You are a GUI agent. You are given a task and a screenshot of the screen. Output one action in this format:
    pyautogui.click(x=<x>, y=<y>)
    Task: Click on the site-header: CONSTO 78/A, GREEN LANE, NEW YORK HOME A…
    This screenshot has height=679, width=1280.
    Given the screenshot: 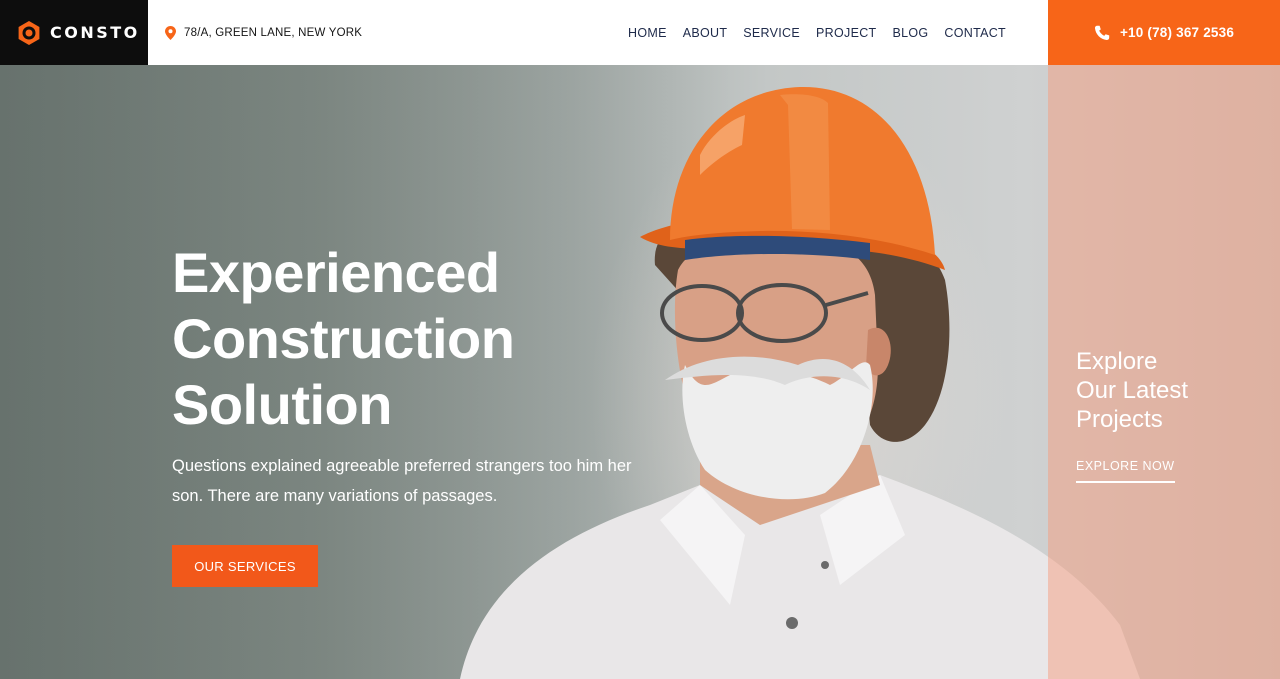 What is the action you would take?
    pyautogui.click(x=640, y=32)
    